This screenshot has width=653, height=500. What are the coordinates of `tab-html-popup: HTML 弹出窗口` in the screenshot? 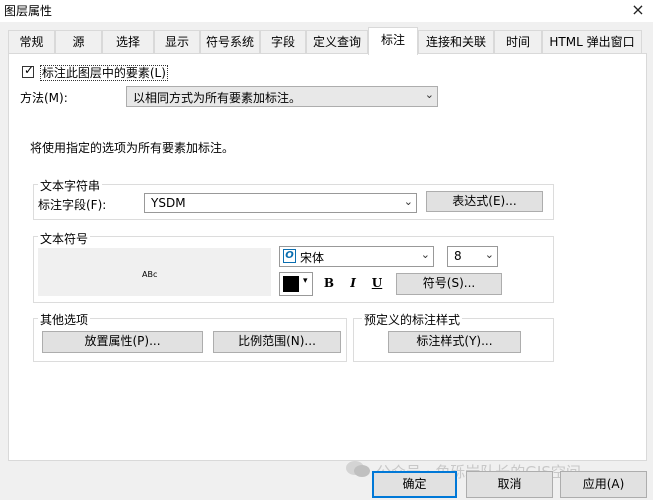 It's located at (592, 42).